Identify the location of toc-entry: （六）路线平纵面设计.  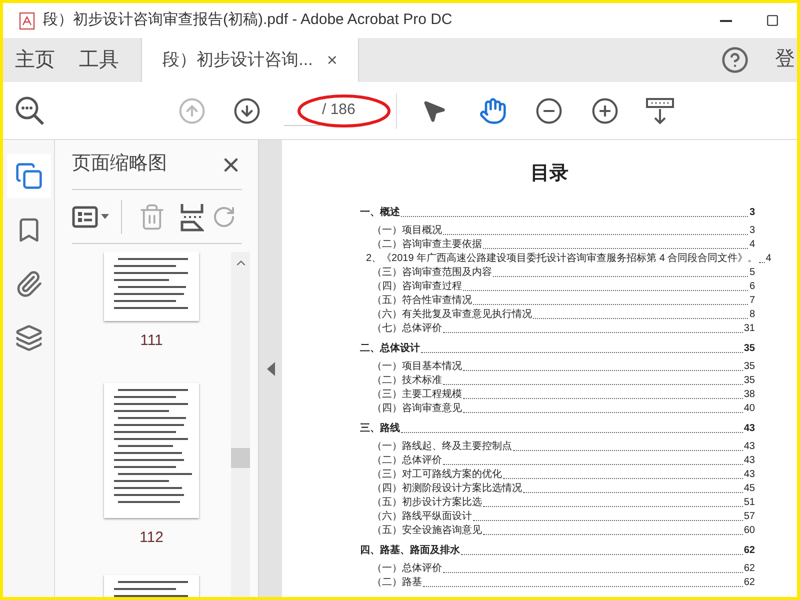
(422, 516).